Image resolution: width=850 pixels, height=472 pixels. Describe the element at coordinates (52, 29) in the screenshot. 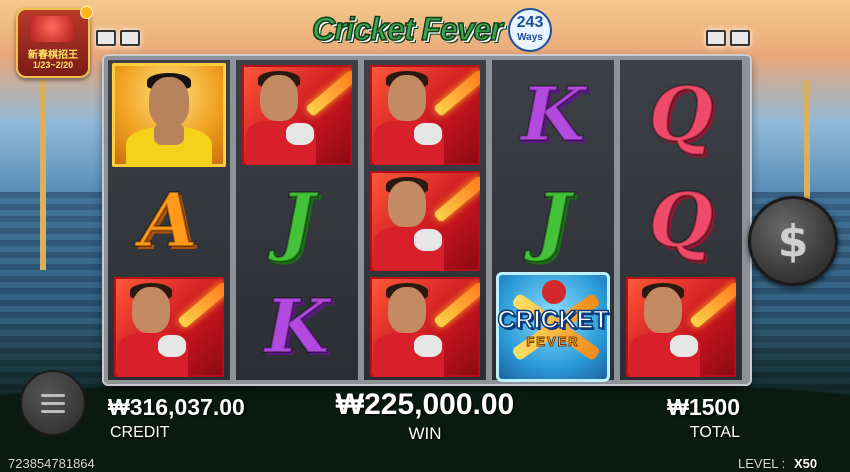

I see `promo-cup-icon` at that location.